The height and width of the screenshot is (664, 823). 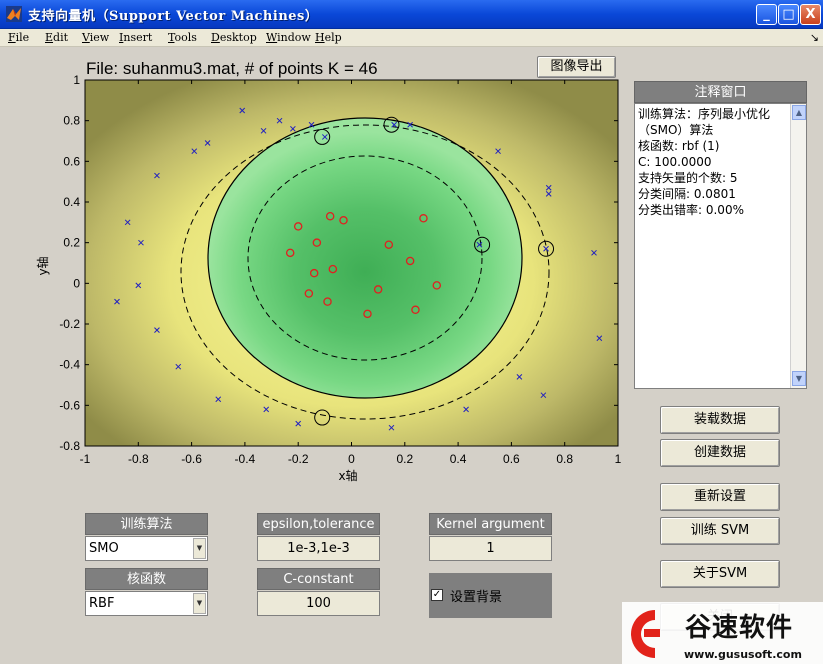 What do you see at coordinates (71, 161) in the screenshot?
I see `y-tick-label: 0.6` at bounding box center [71, 161].